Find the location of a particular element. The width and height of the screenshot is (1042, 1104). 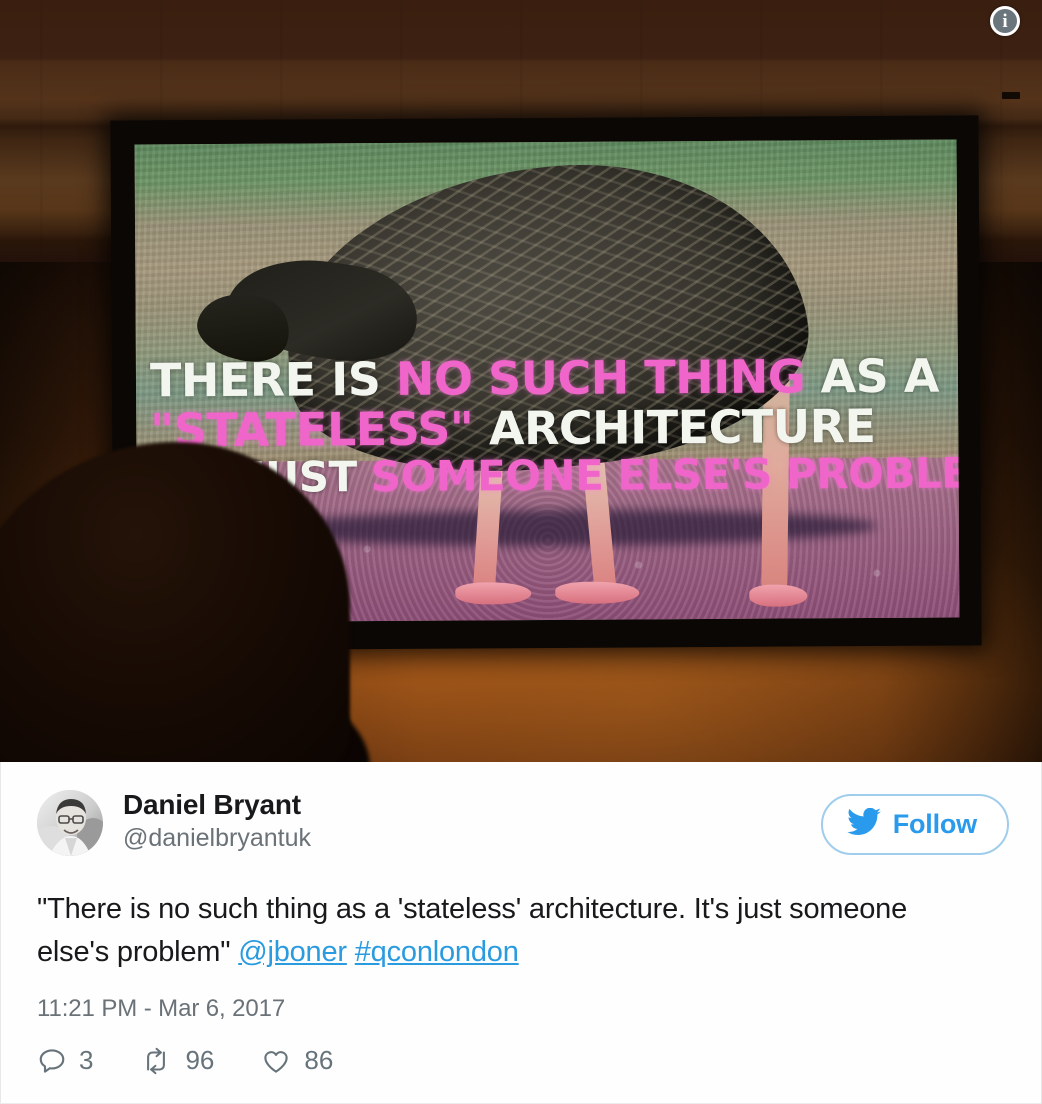

tweet-text-space is located at coordinates (351, 952).